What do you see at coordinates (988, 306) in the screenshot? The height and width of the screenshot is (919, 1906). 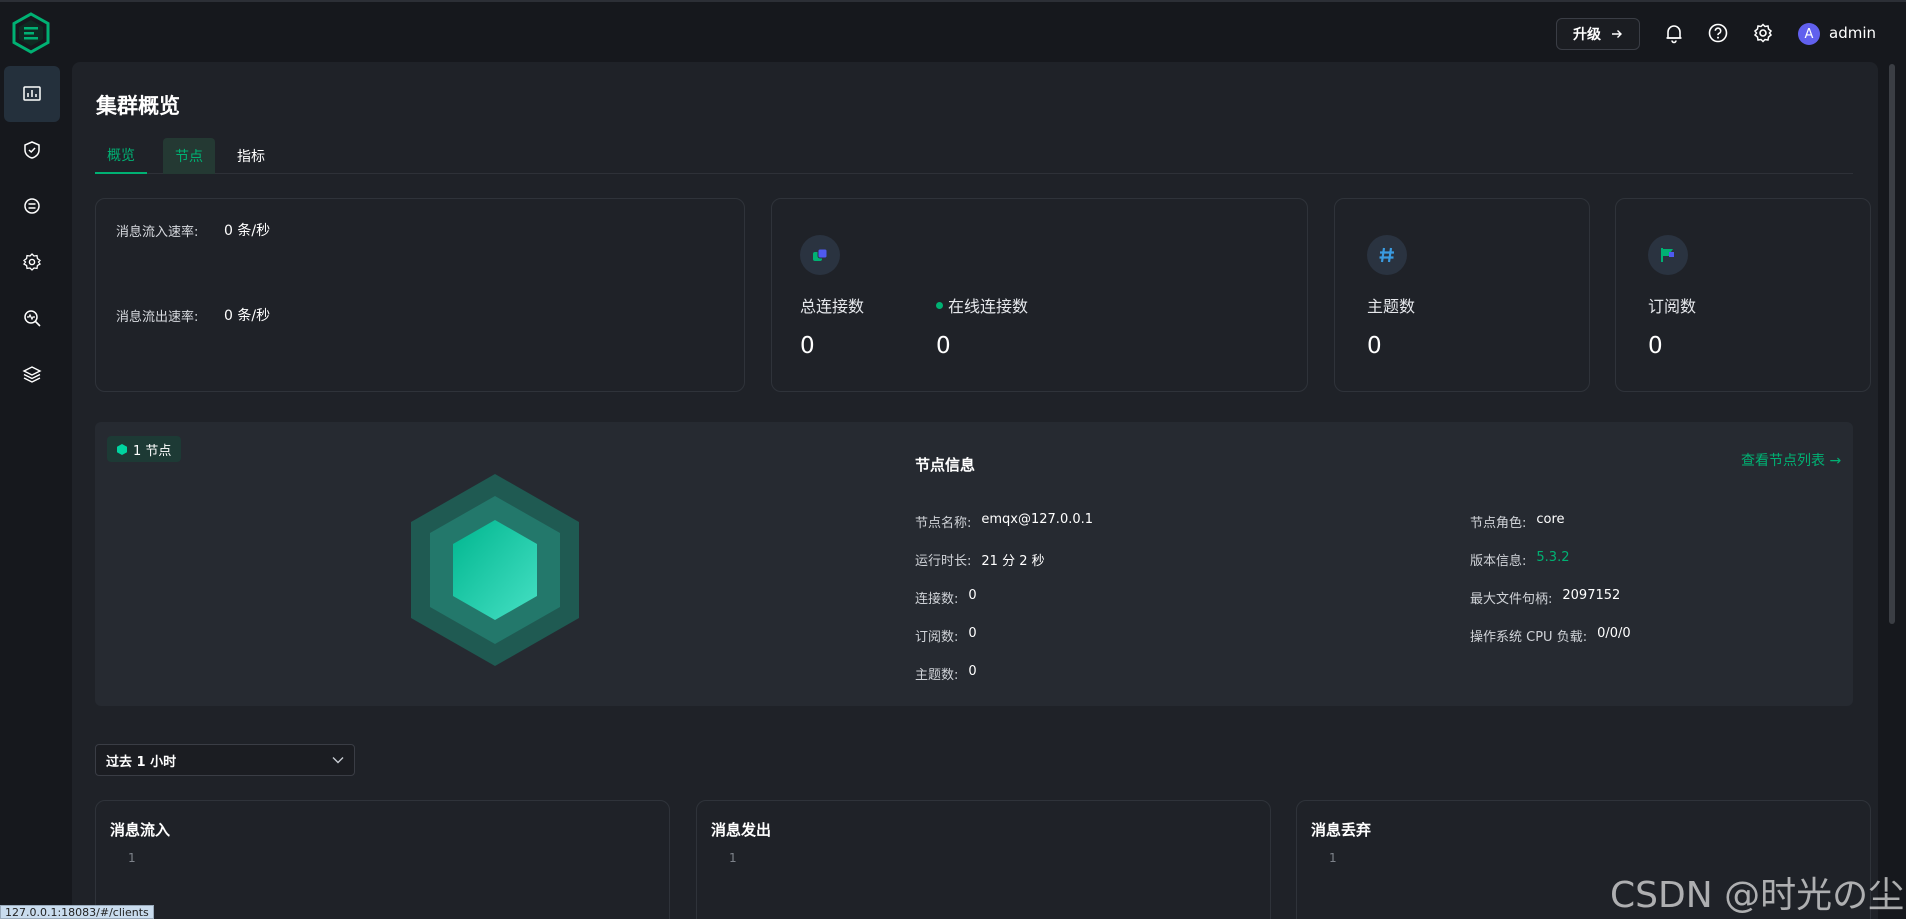 I see `online-connections-label: 在线连接数` at bounding box center [988, 306].